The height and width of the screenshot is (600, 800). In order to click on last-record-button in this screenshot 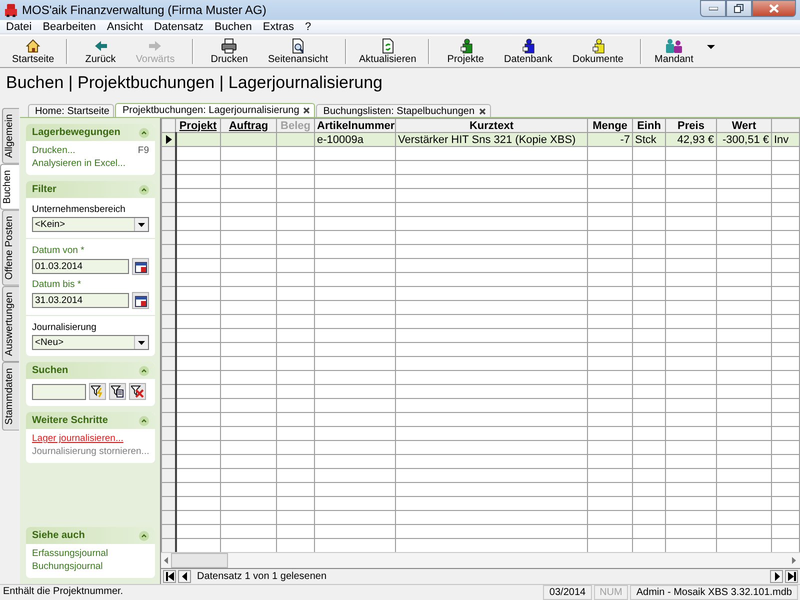, I will do `click(791, 576)`.